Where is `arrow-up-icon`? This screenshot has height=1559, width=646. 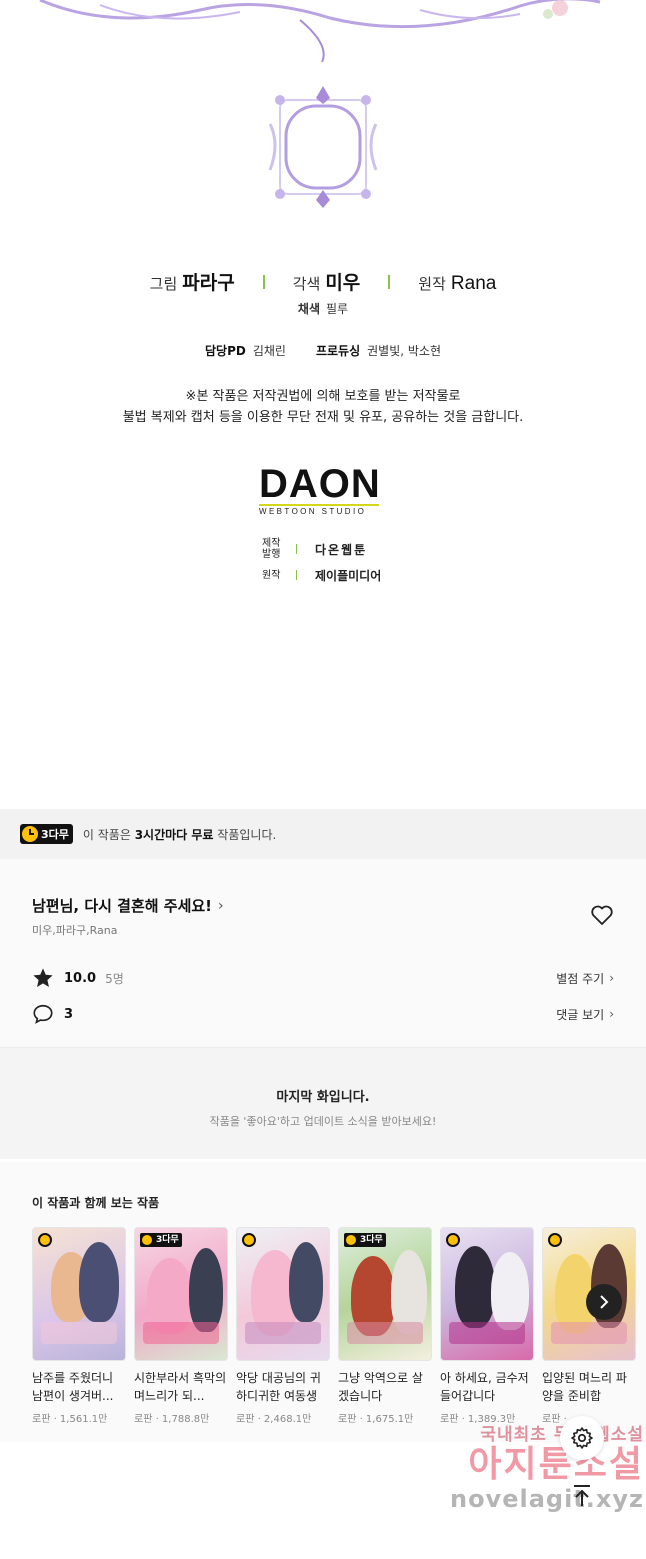
arrow-up-icon is located at coordinates (582, 1495).